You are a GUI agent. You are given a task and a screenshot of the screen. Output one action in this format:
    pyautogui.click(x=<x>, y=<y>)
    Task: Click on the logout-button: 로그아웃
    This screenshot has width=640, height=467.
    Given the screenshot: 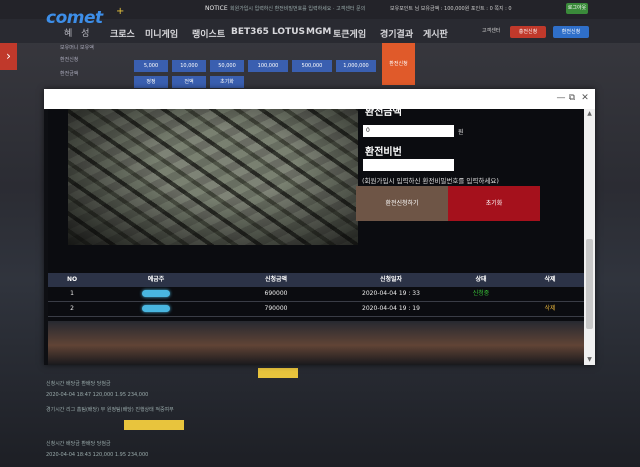 What is the action you would take?
    pyautogui.click(x=577, y=8)
    